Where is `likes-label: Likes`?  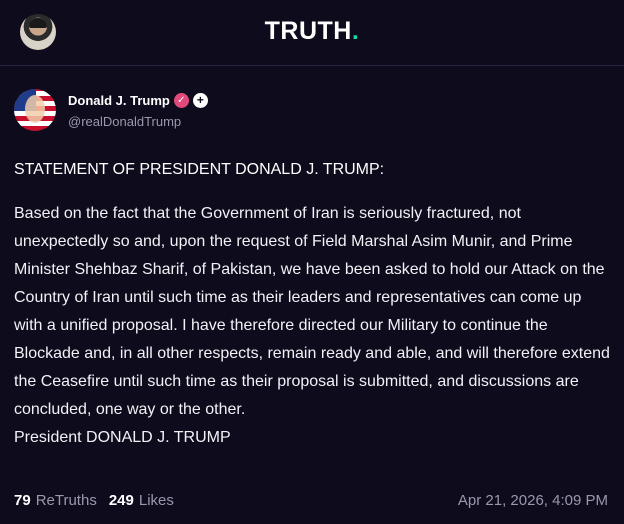 likes-label: Likes is located at coordinates (156, 500).